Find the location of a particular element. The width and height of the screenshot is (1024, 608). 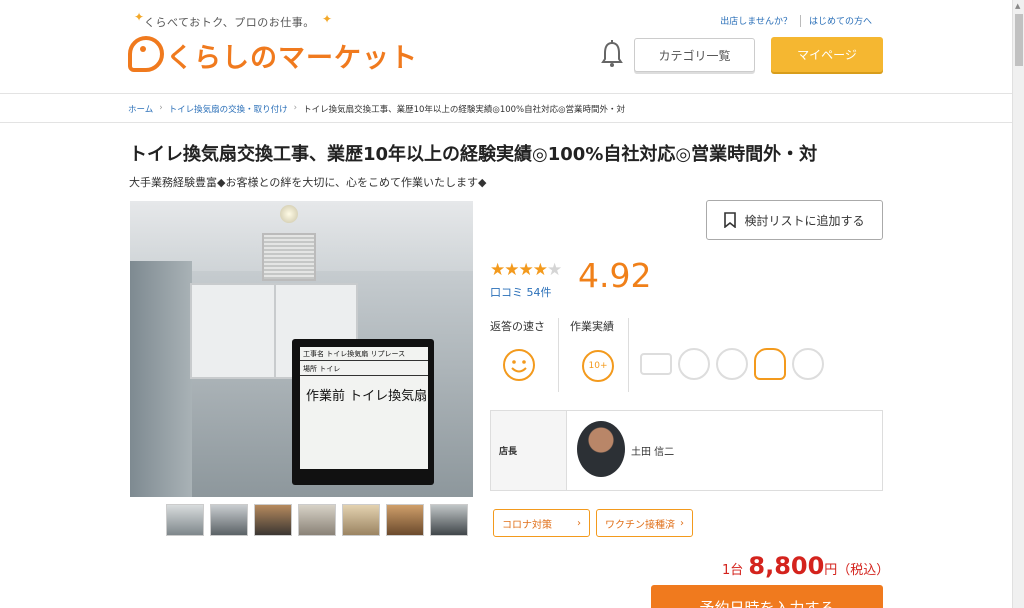

photo-whiteboard: 工事名 トイレ換気扇 リプレース 場所 トイレ 作業前 トイレ換気扇 is located at coordinates (363, 412).